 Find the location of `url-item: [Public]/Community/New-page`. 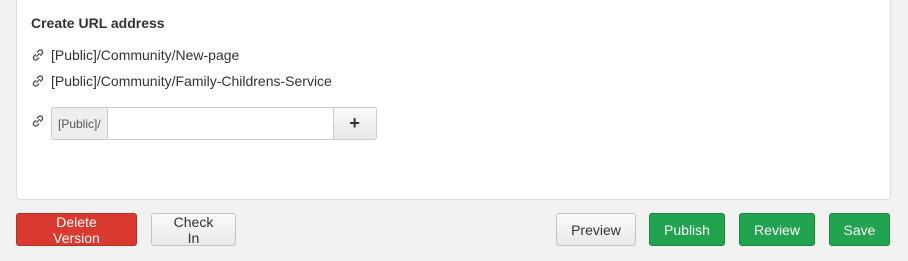

url-item: [Public]/Community/New-page is located at coordinates (135, 55).